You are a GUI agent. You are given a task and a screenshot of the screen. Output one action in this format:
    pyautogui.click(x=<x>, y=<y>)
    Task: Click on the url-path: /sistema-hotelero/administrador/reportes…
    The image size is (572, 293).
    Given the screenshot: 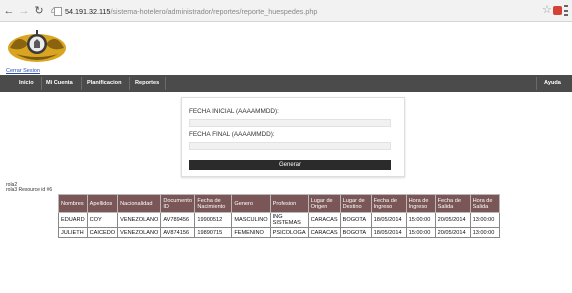 What is the action you would take?
    pyautogui.click(x=214, y=11)
    